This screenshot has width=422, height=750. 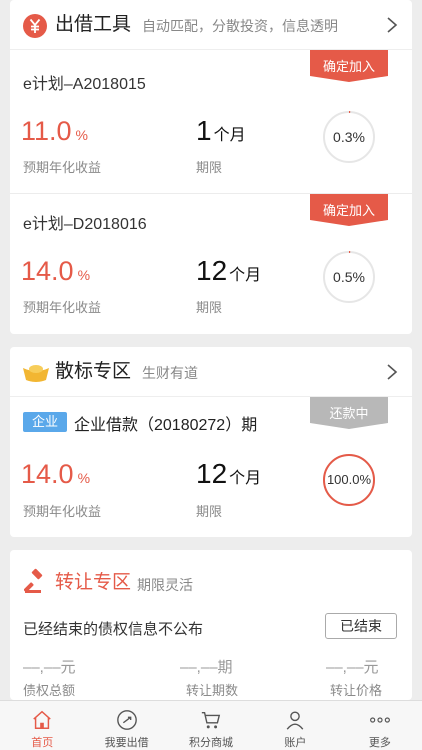 What do you see at coordinates (33, 580) in the screenshot?
I see `gavel-icon` at bounding box center [33, 580].